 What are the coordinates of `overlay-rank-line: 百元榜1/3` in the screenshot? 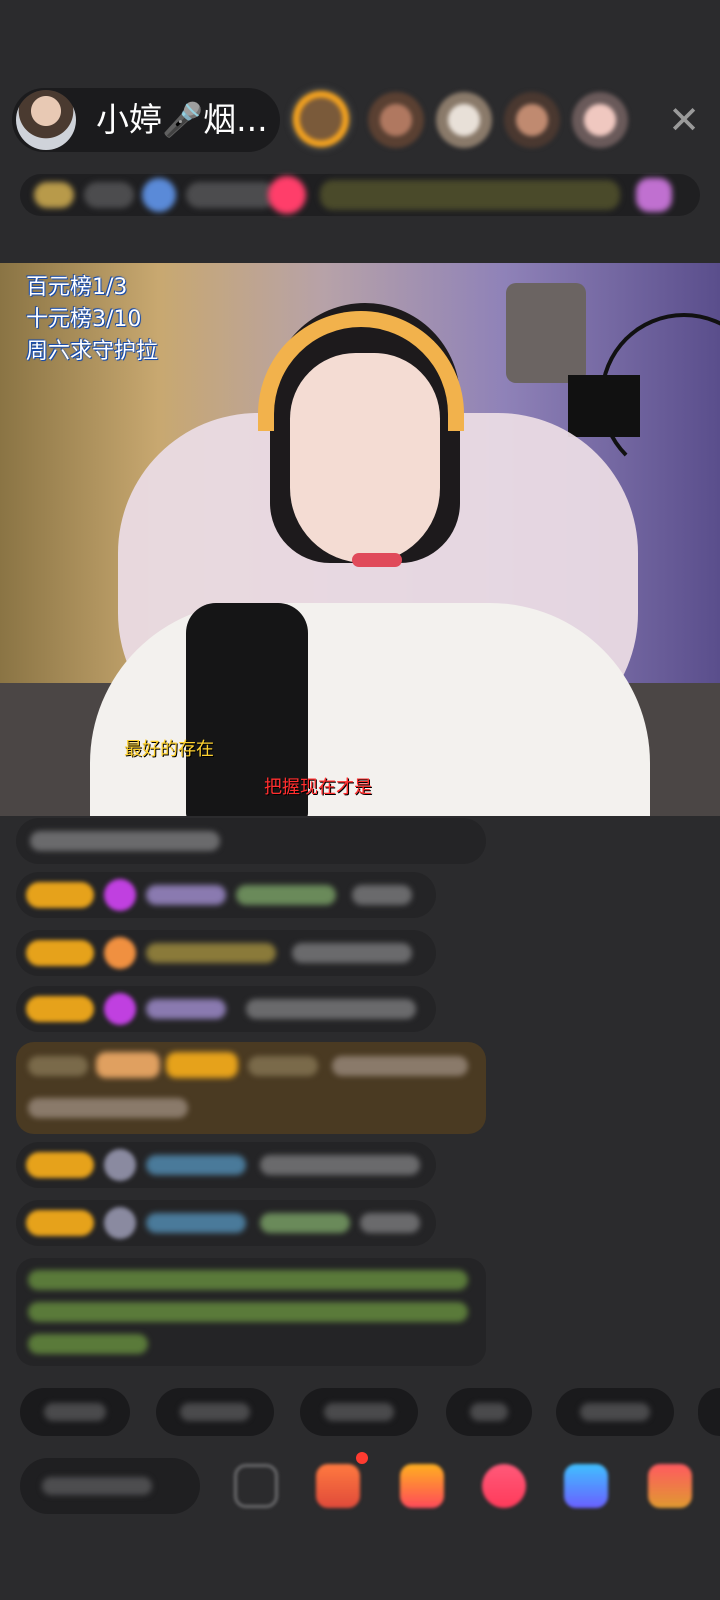 It's located at (77, 287).